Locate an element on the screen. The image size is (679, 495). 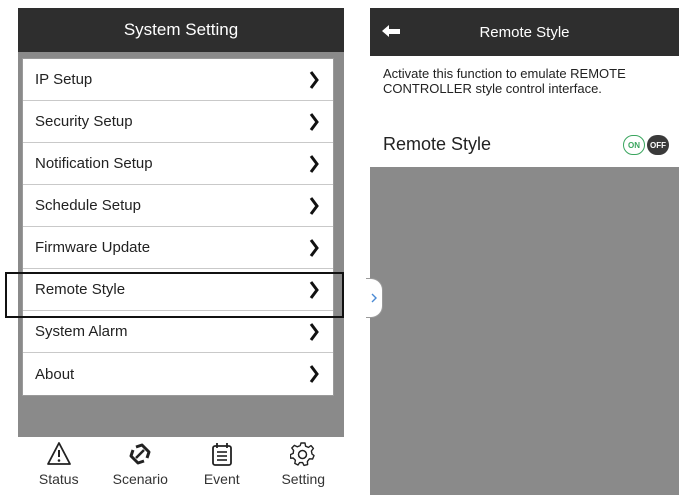
scenario-icon is located at coordinates (140, 454).